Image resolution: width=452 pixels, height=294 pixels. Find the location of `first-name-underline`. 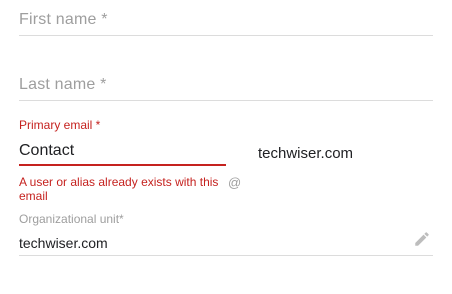

first-name-underline is located at coordinates (226, 35).